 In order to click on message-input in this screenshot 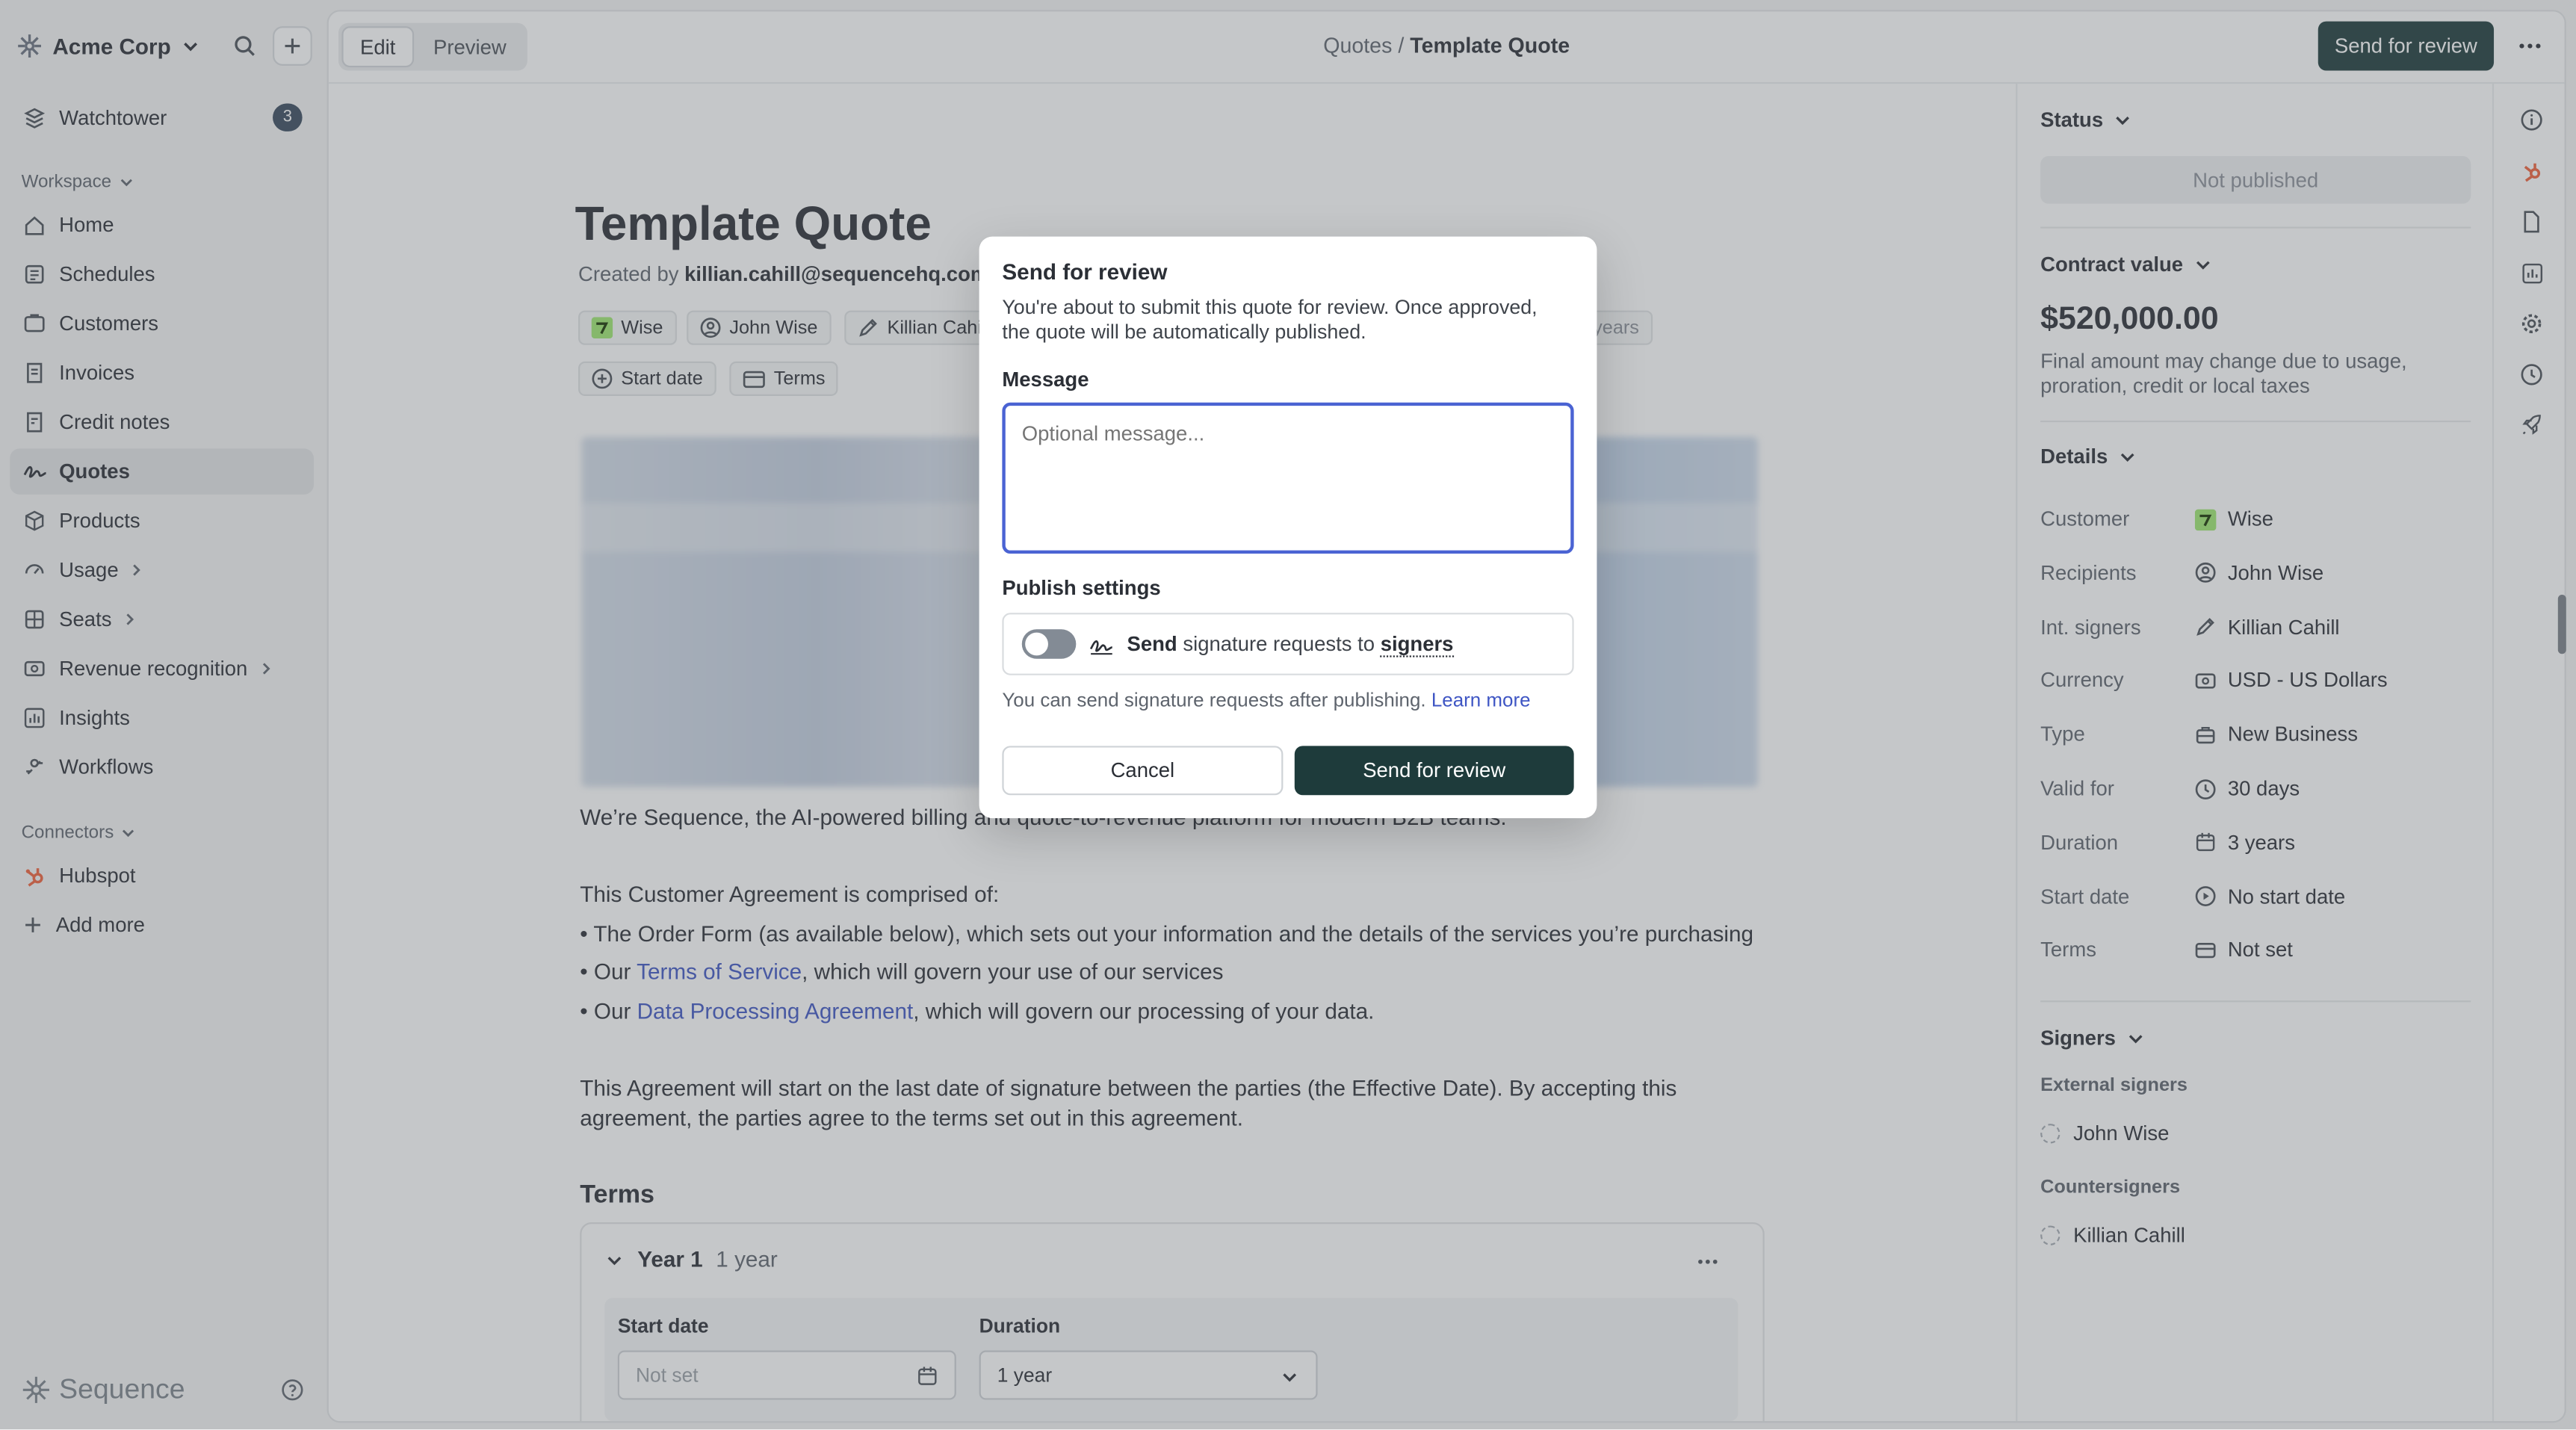, I will do `click(1288, 478)`.